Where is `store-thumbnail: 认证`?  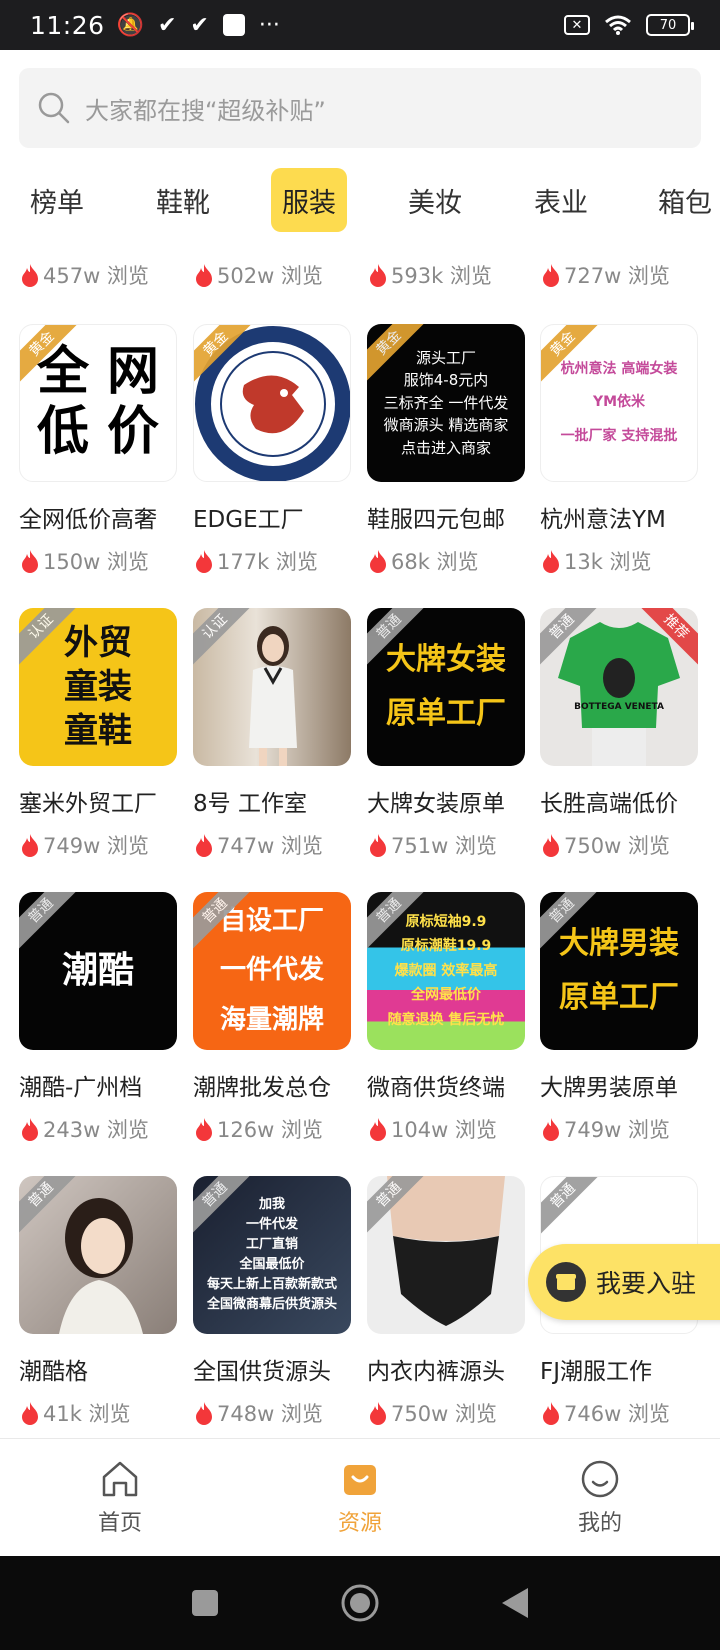
store-thumbnail: 认证 is located at coordinates (272, 687).